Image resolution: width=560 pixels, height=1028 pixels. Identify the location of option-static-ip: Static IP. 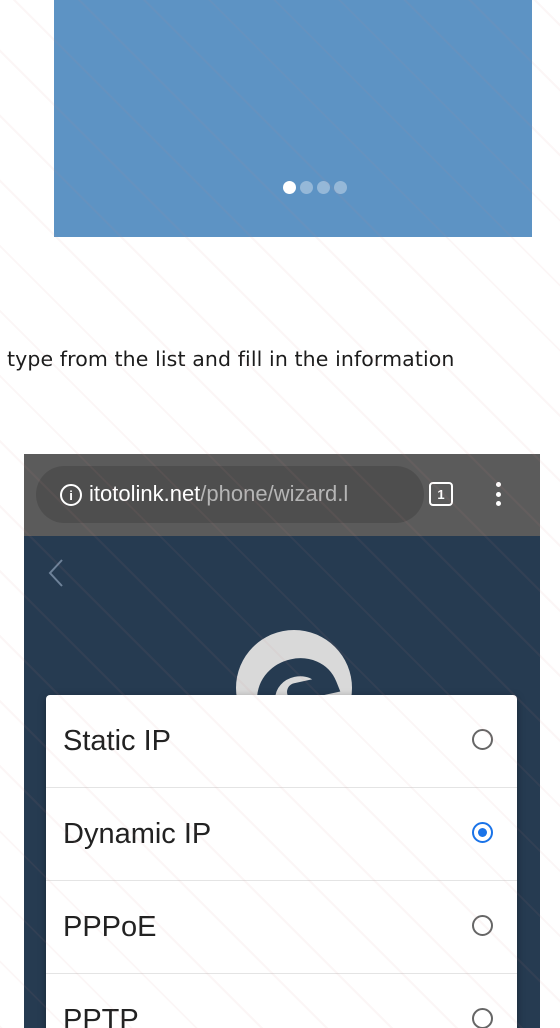
(281, 741).